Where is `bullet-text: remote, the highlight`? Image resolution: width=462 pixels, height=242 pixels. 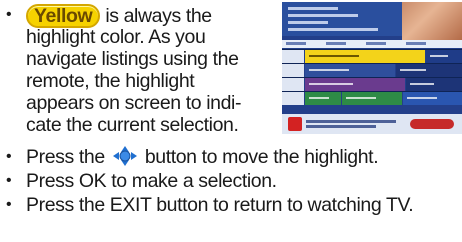 bullet-text: remote, the highlight is located at coordinates (110, 81).